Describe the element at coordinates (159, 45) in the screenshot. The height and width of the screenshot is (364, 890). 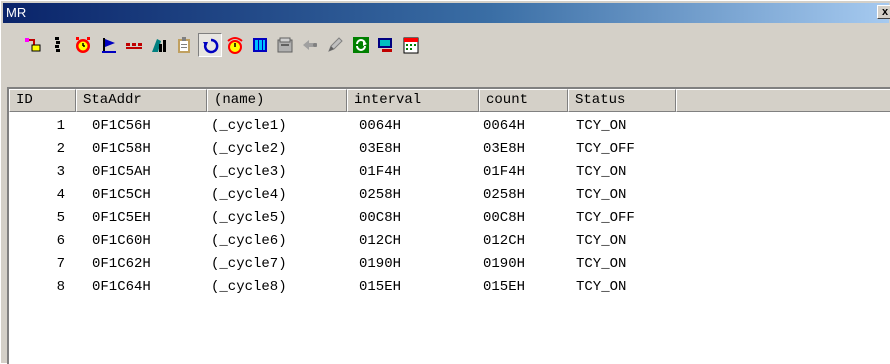
I see `bar-chart-icon` at that location.